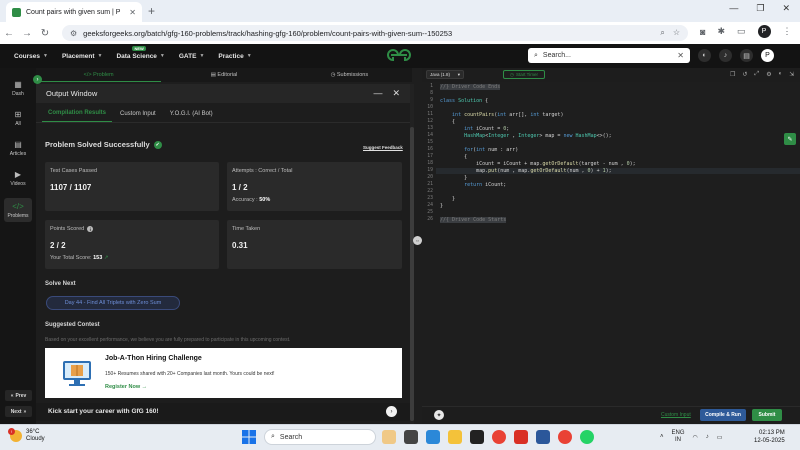  I want to click on double-chevron-right-icon: », so click(25, 411).